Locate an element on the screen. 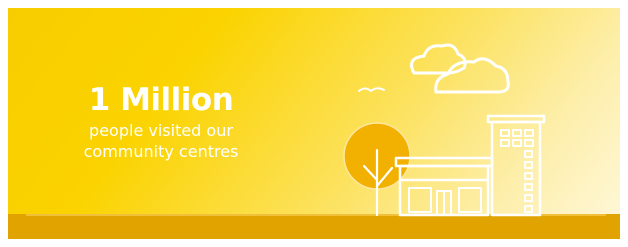 The image size is (628, 247). bird-icon is located at coordinates (371, 90).